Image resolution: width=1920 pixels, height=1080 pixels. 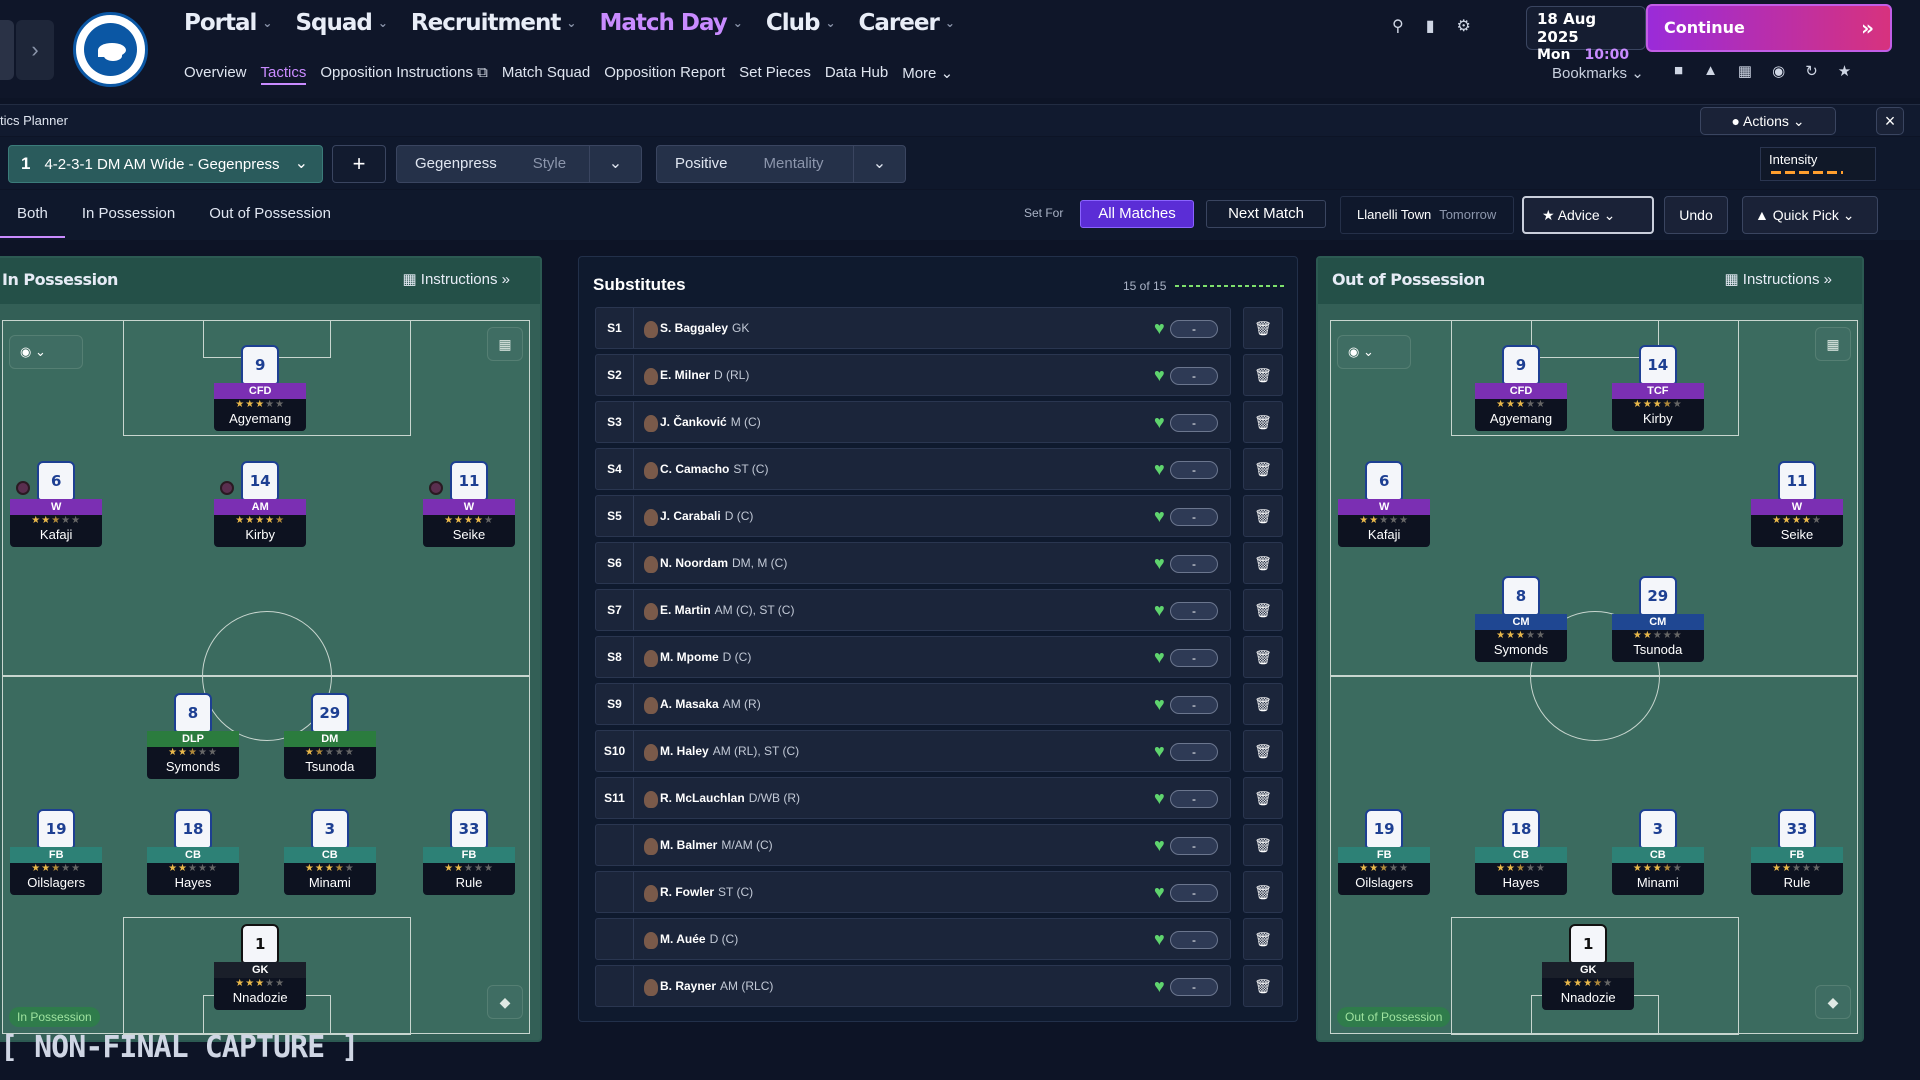 I want to click on expand-sidebar-button: ›, so click(x=35, y=50).